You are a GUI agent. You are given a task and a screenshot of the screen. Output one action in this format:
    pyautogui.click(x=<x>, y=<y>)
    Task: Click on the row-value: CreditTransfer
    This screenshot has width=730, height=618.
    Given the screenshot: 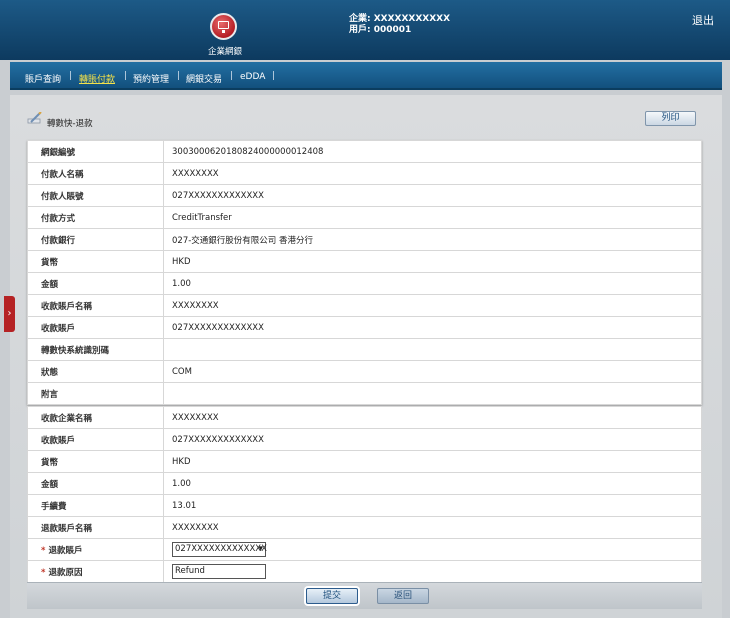 What is the action you would take?
    pyautogui.click(x=432, y=217)
    